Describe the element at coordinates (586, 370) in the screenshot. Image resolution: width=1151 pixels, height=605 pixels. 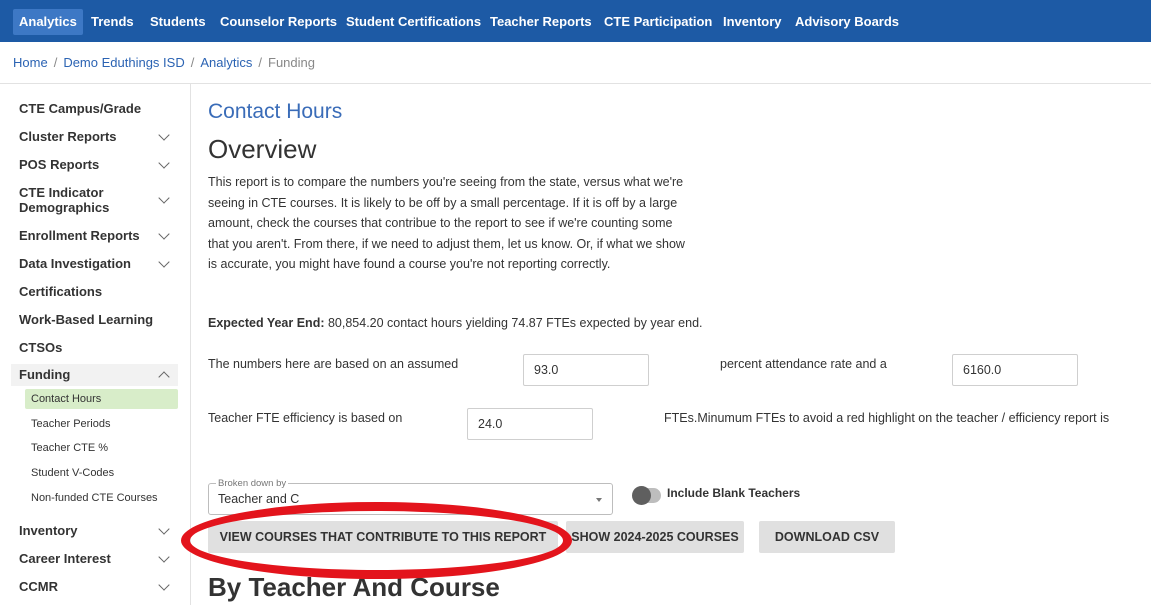
I see `attendance-rate-input: 93.0` at that location.